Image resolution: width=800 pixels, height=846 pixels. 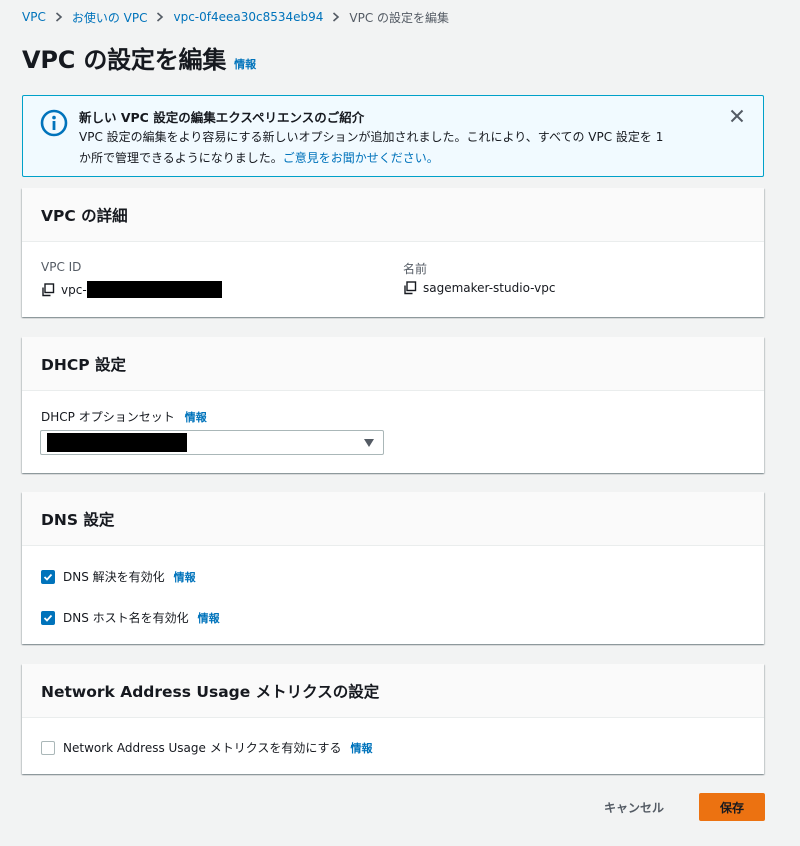 I want to click on close-icon, so click(x=737, y=116).